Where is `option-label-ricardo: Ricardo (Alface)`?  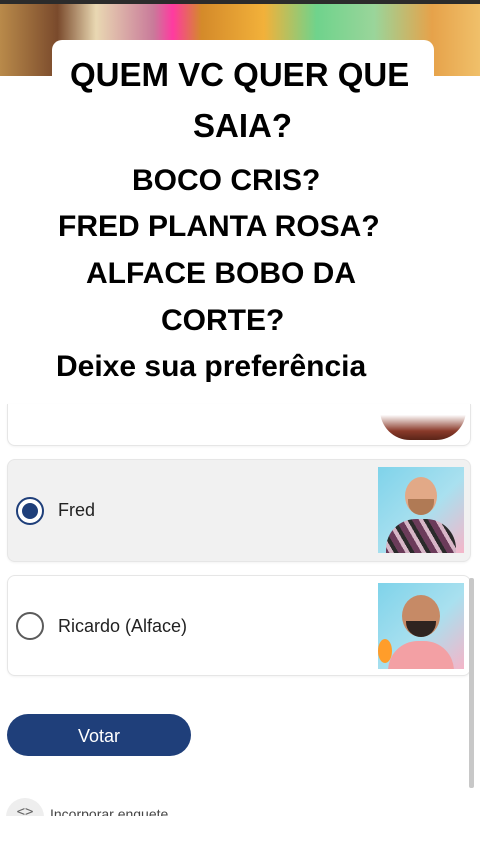
option-label-ricardo: Ricardo (Alface) is located at coordinates (123, 626).